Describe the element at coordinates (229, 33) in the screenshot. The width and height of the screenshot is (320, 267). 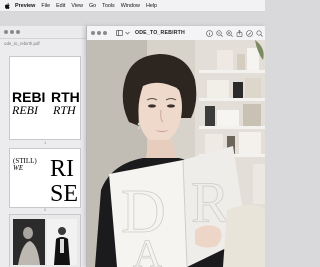
I see `zoom-in-icon` at that location.